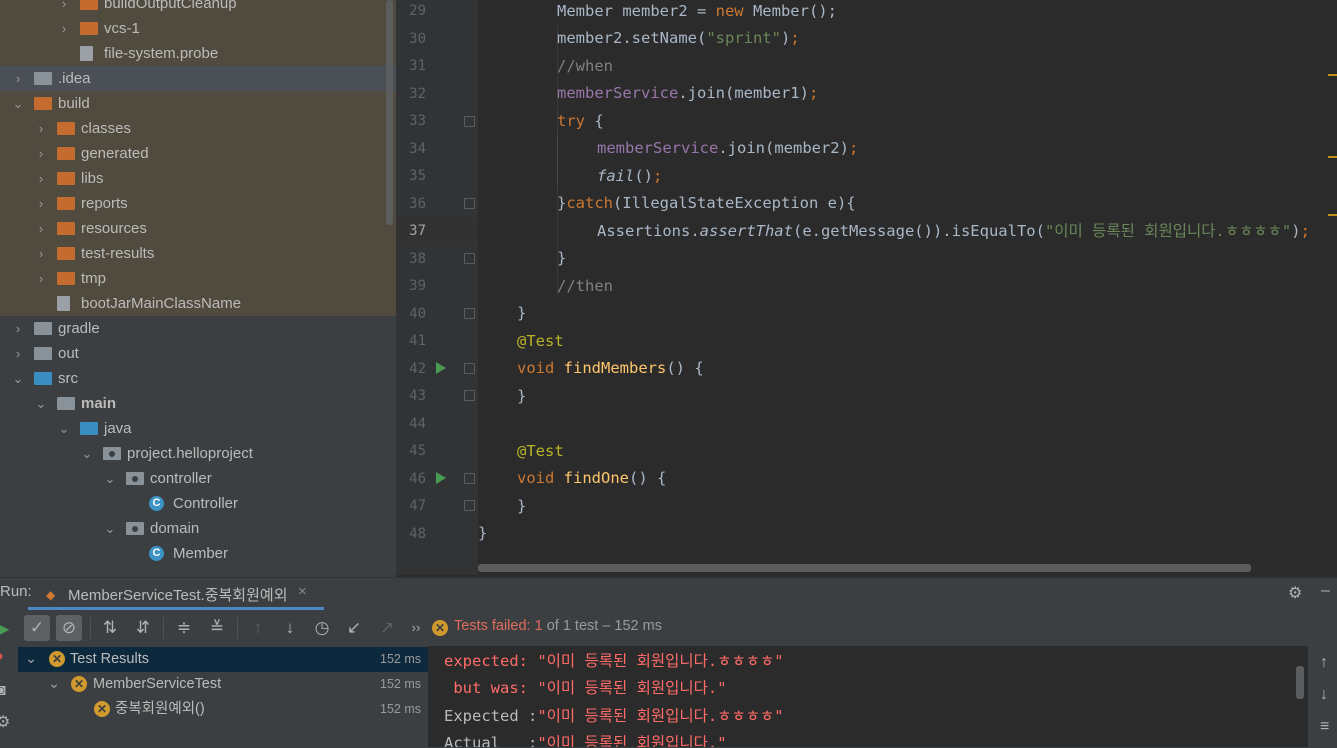 This screenshot has height=748, width=1337. I want to click on tree-item: ⌄ project.helloproject, so click(198, 453).